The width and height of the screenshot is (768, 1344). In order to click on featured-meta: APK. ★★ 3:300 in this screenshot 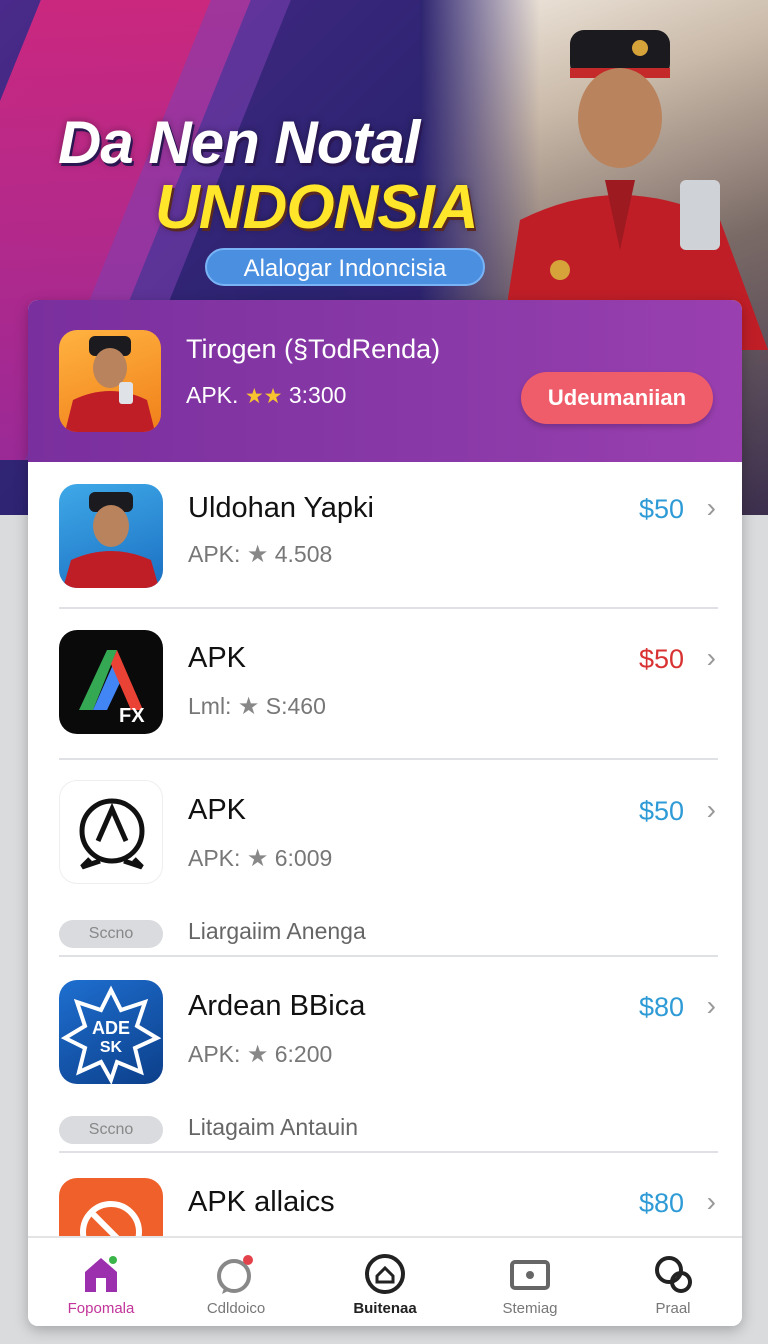, I will do `click(266, 395)`.